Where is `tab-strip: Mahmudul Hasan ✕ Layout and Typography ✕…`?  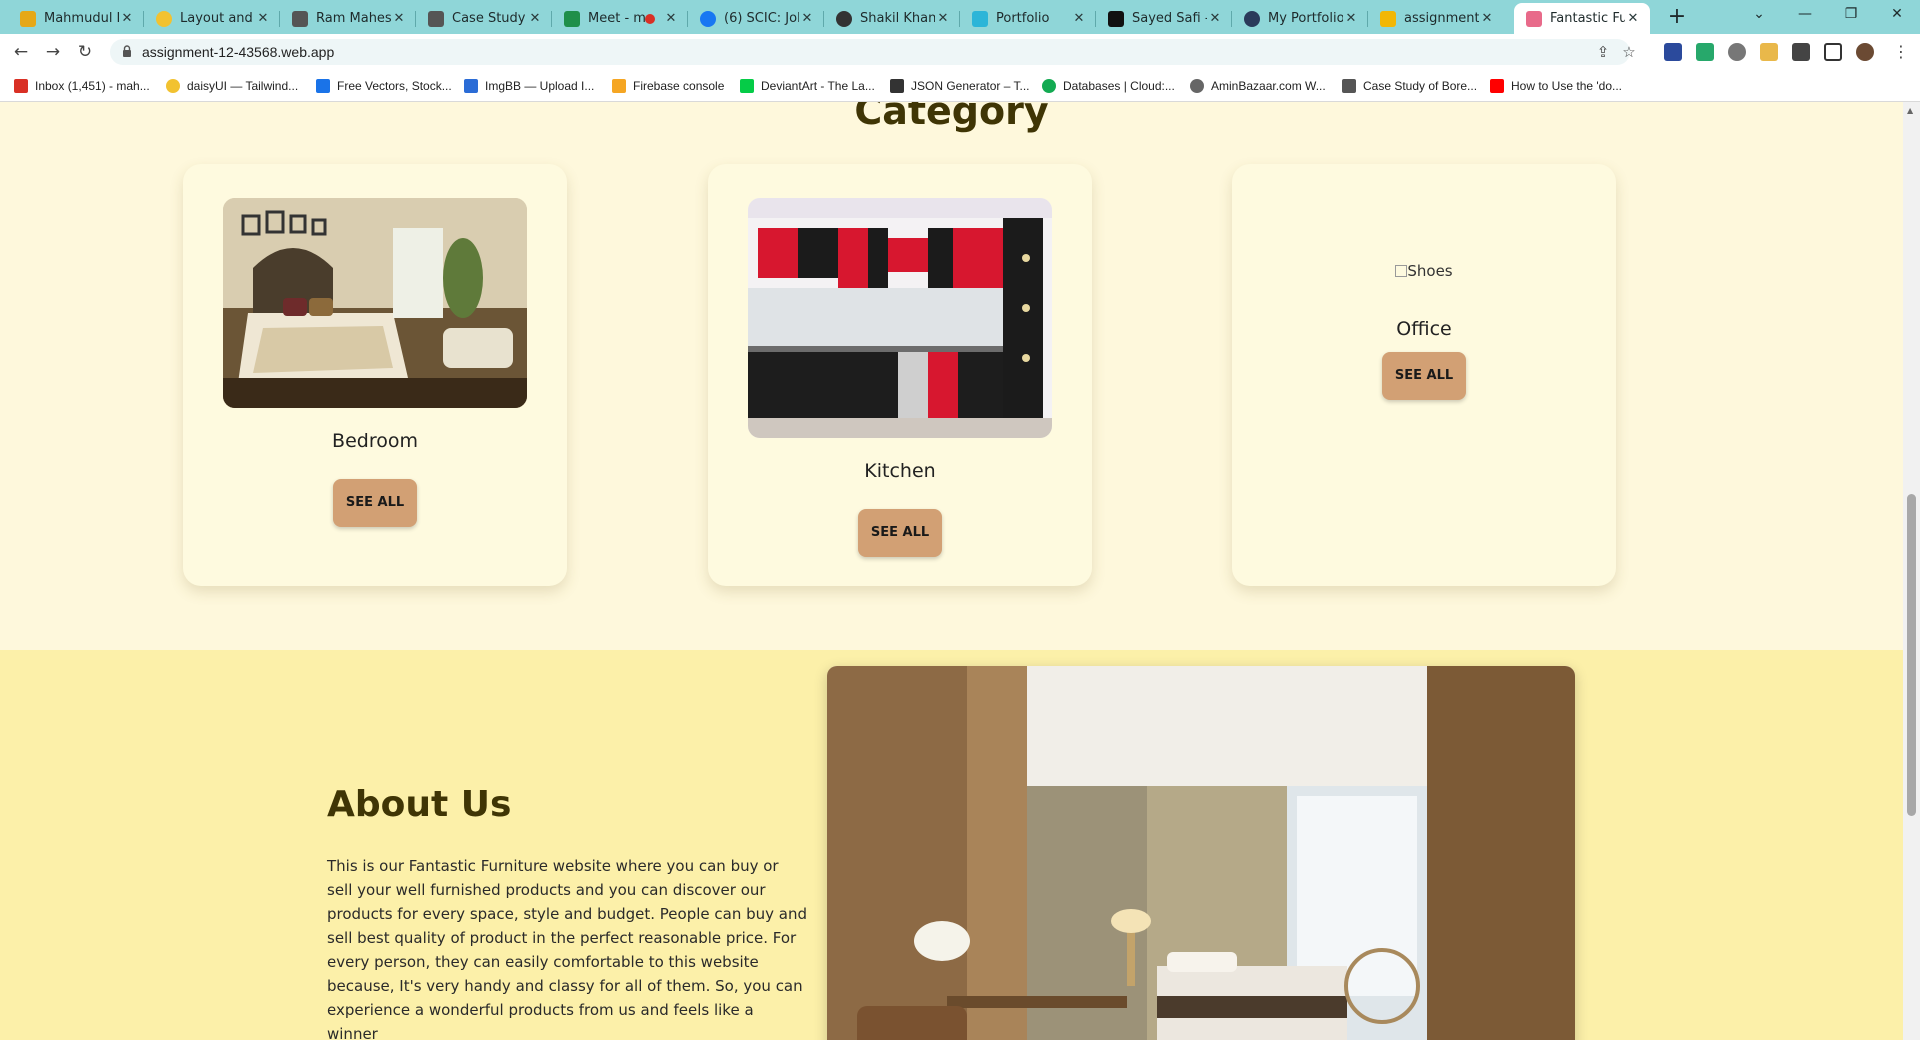 tab-strip: Mahmudul Hasan ✕ Layout and Typography ✕… is located at coordinates (960, 17).